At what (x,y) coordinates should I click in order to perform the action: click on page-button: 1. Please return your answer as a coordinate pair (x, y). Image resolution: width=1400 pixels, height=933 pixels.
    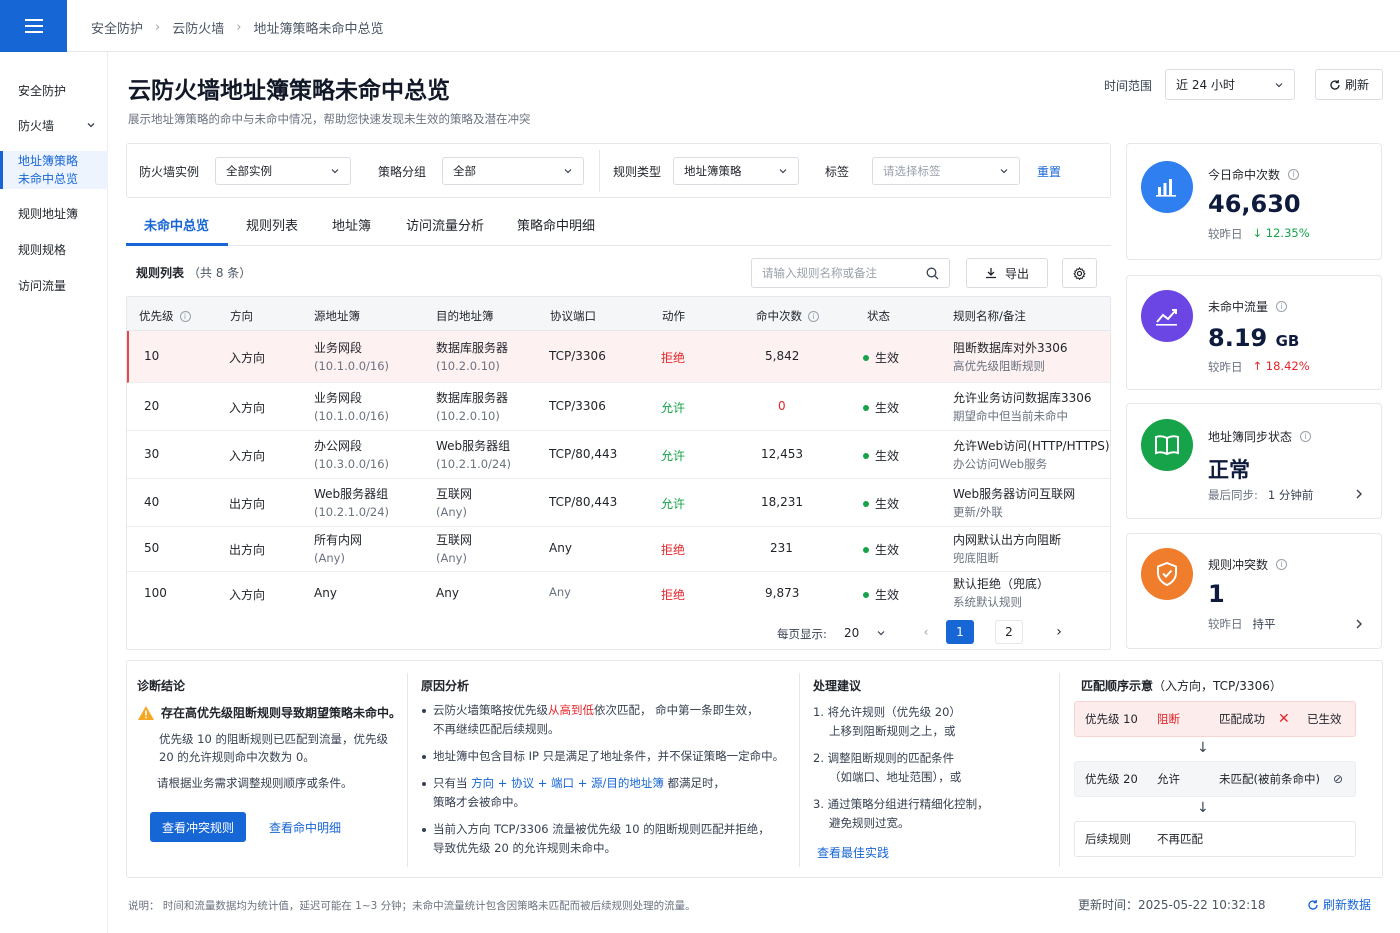
    Looking at the image, I should click on (960, 632).